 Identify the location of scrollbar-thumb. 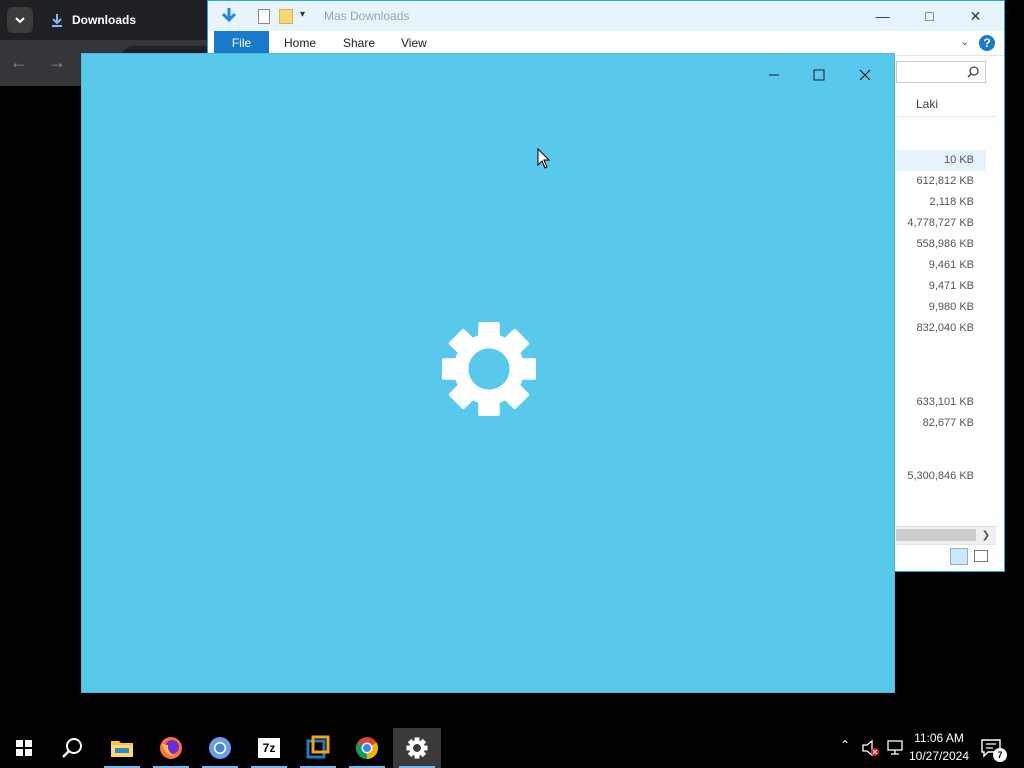
(936, 535).